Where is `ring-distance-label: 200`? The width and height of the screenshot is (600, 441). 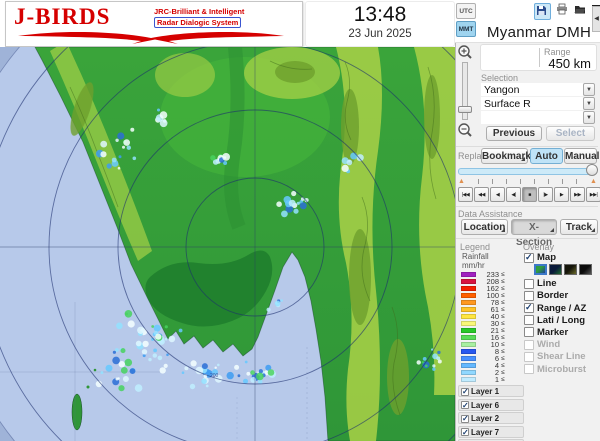
ring-distance-label: 200 is located at coordinates (214, 376).